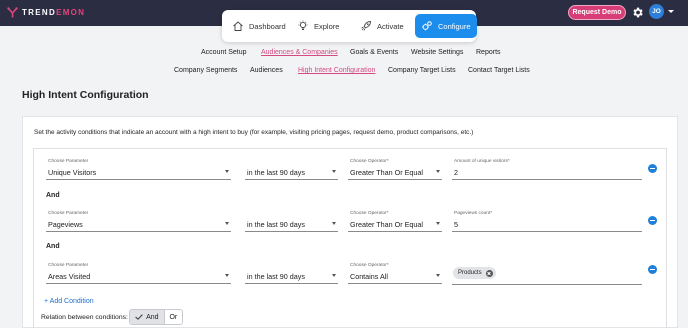 This screenshot has height=328, width=688. I want to click on relation-and-option: And, so click(147, 317).